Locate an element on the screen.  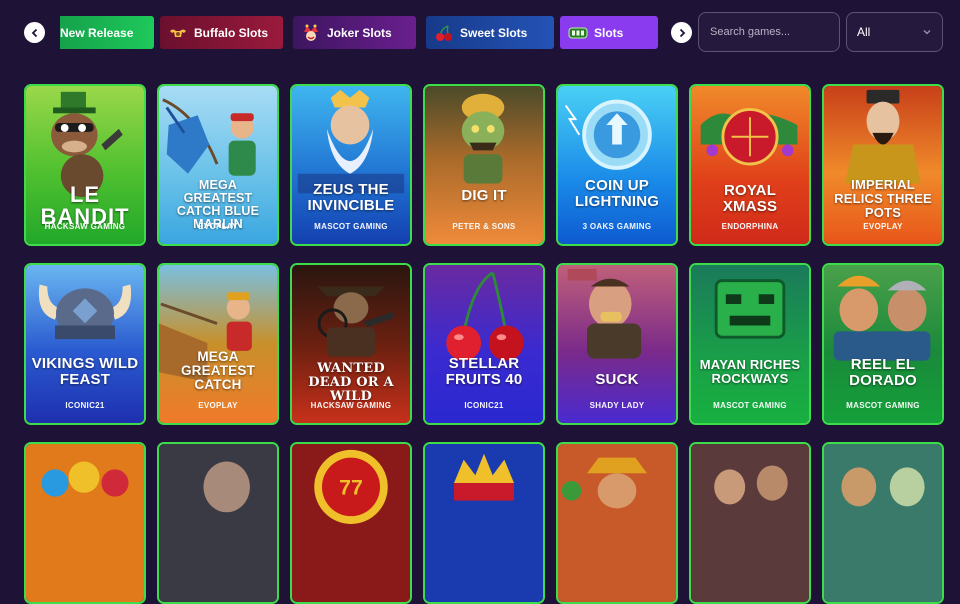
game-art-mayan-riches is located at coordinates (750, 344).